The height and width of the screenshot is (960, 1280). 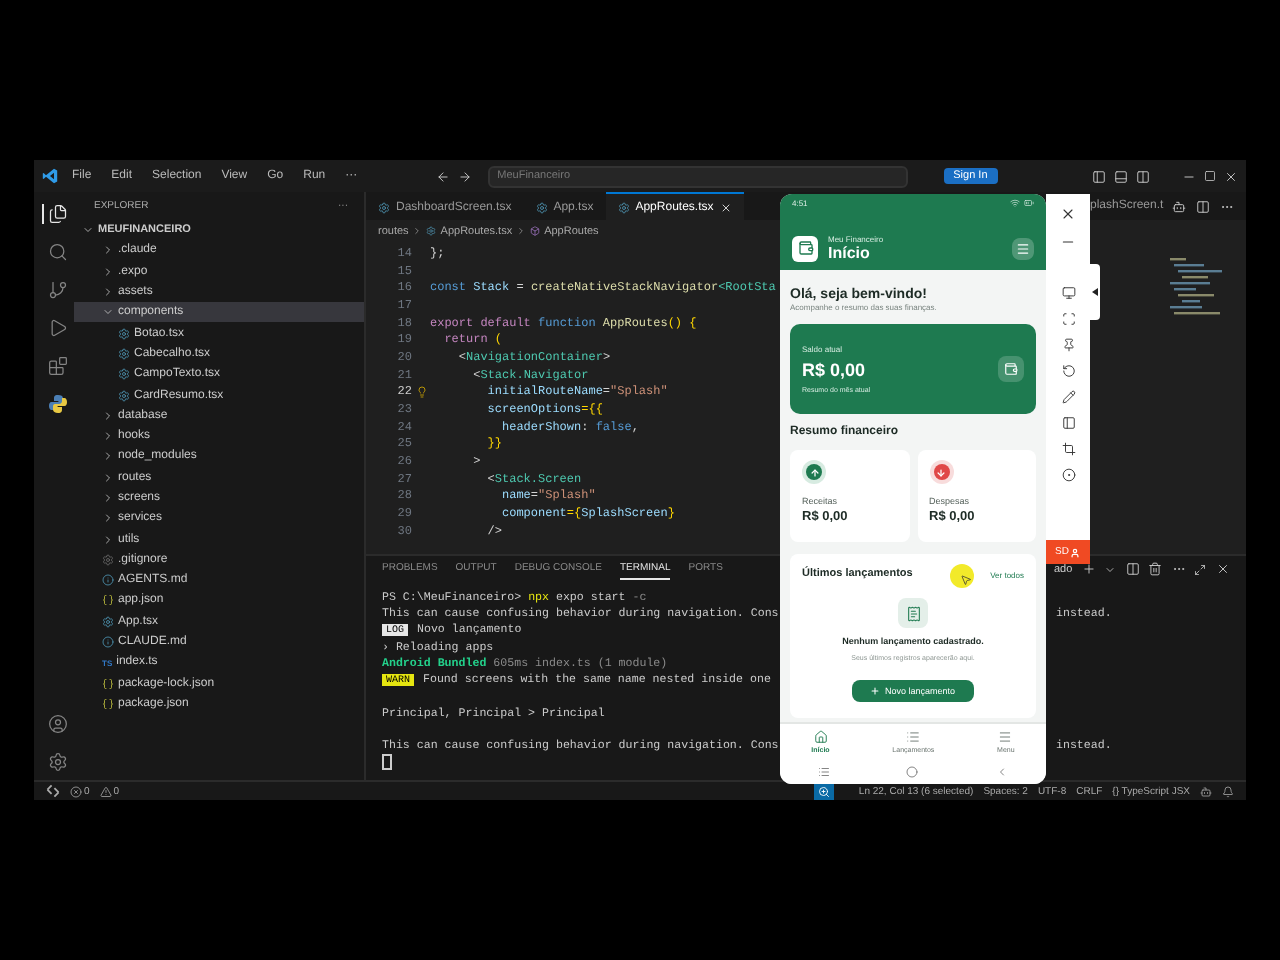 I want to click on collapse-handle, so click(x=1095, y=292).